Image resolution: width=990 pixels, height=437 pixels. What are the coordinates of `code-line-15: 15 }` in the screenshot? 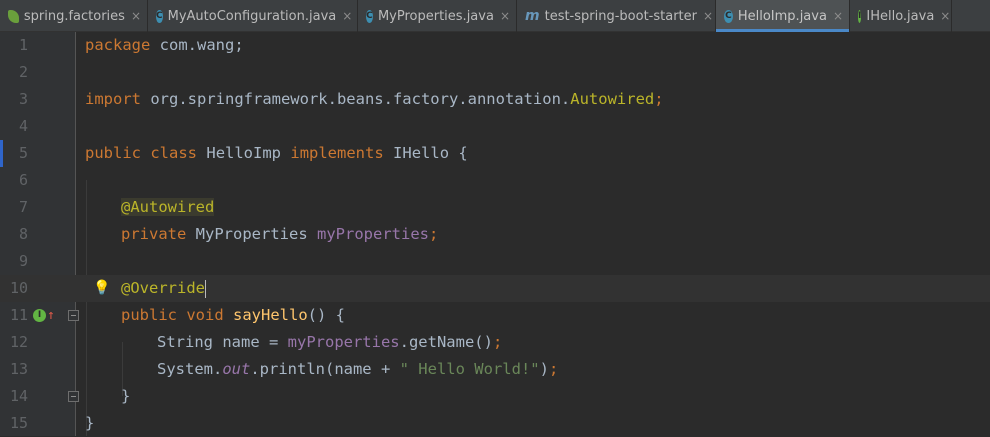 It's located at (495, 423).